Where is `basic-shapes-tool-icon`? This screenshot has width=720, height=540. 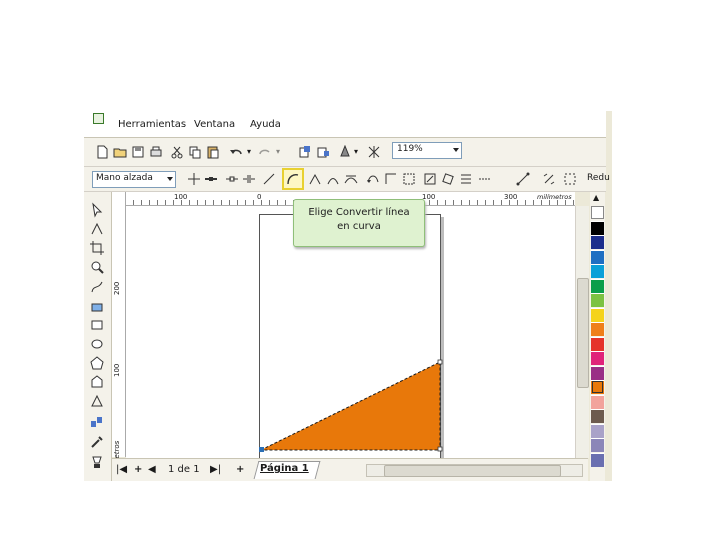
basic-shapes-tool-icon is located at coordinates (97, 382).